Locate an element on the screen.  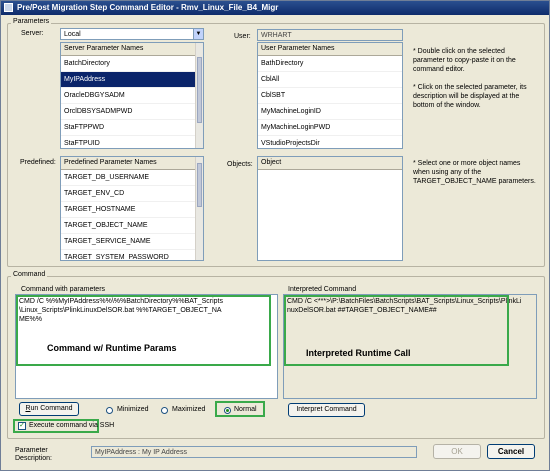
app-icon is located at coordinates (8, 7).